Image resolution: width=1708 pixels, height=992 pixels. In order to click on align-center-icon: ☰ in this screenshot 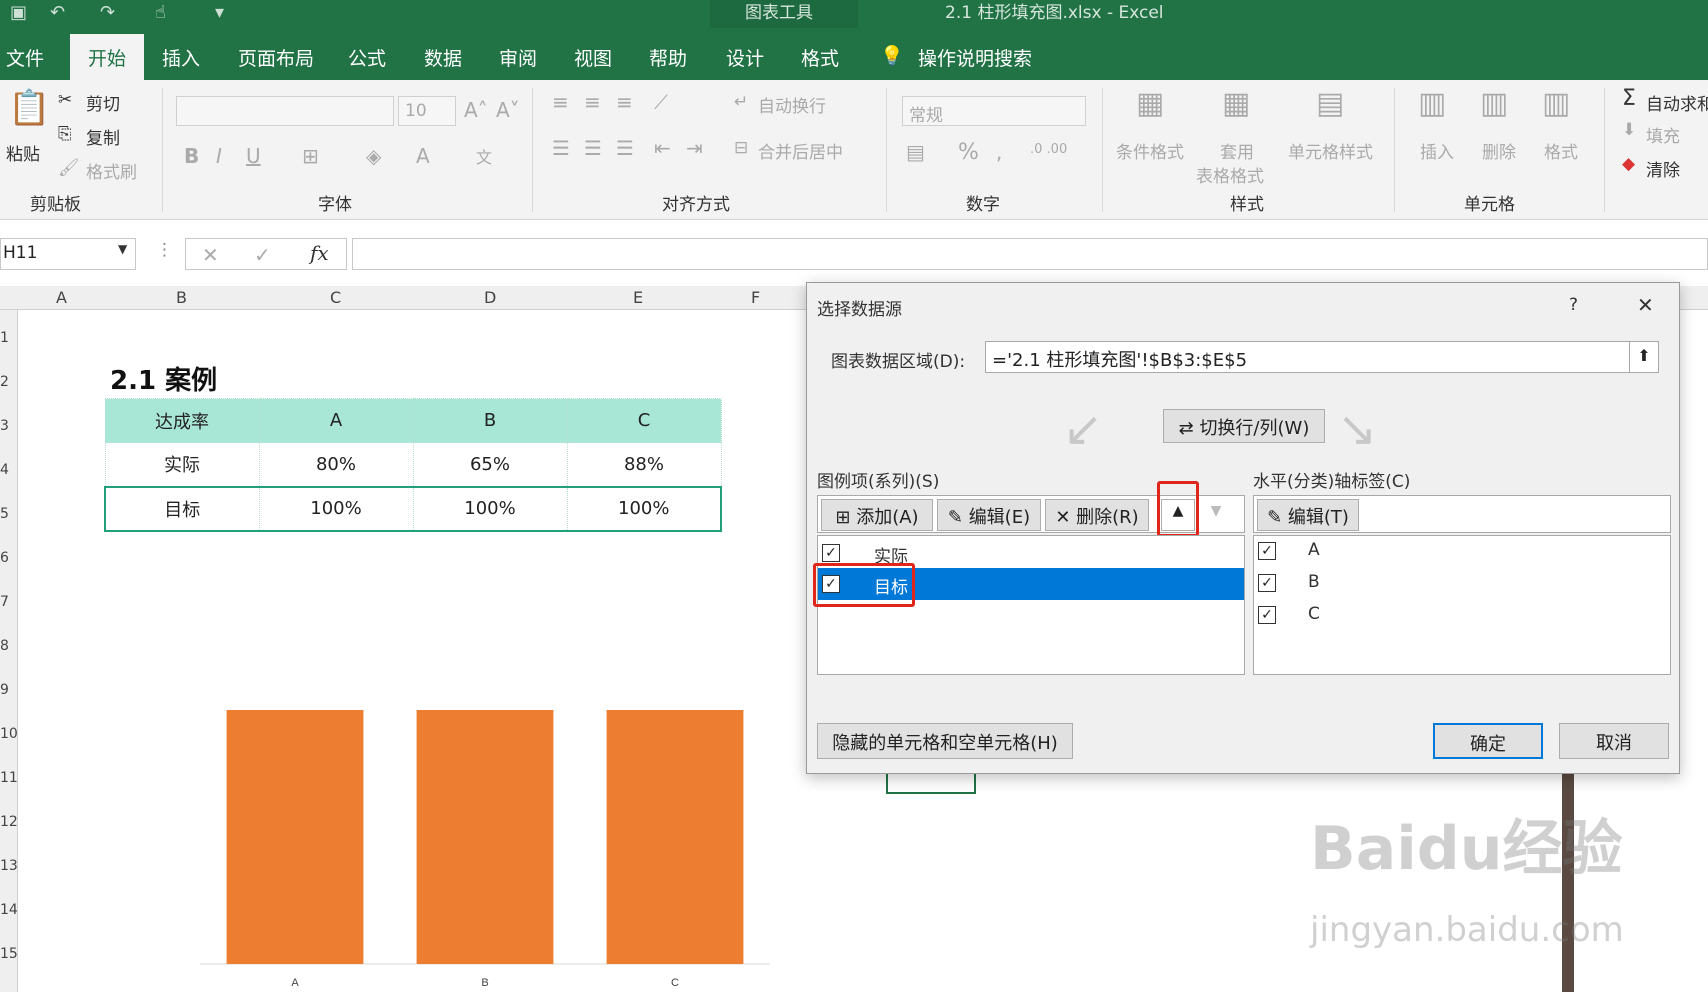, I will do `click(593, 148)`.